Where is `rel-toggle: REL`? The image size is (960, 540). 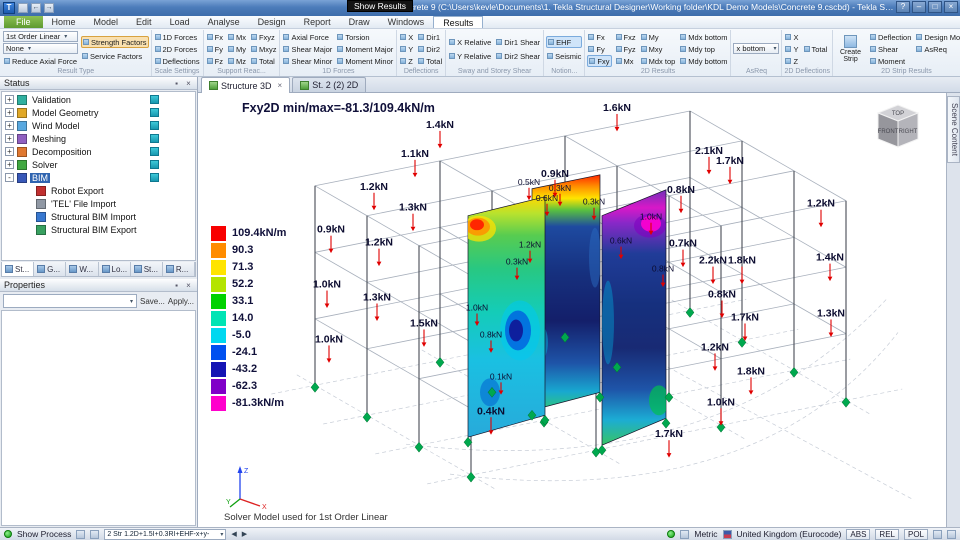
rel-toggle: REL is located at coordinates (887, 534).